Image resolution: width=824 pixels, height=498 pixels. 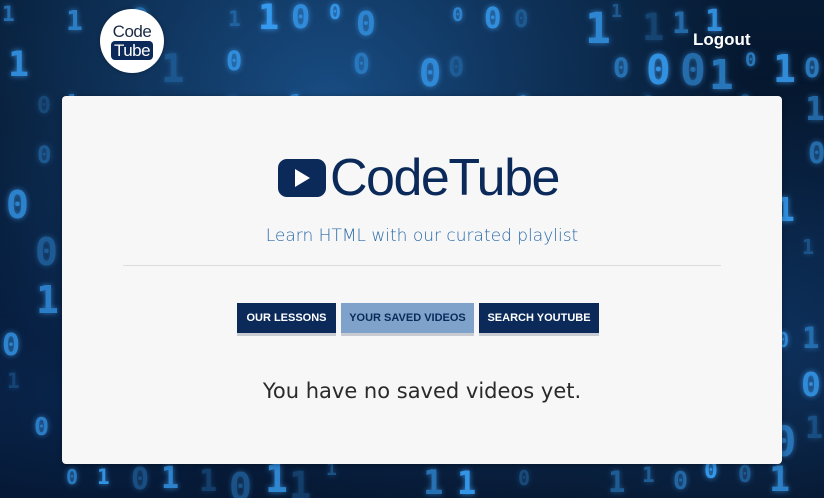 What do you see at coordinates (286, 318) in the screenshot?
I see `tab-our-lessons: OUR LESSONS` at bounding box center [286, 318].